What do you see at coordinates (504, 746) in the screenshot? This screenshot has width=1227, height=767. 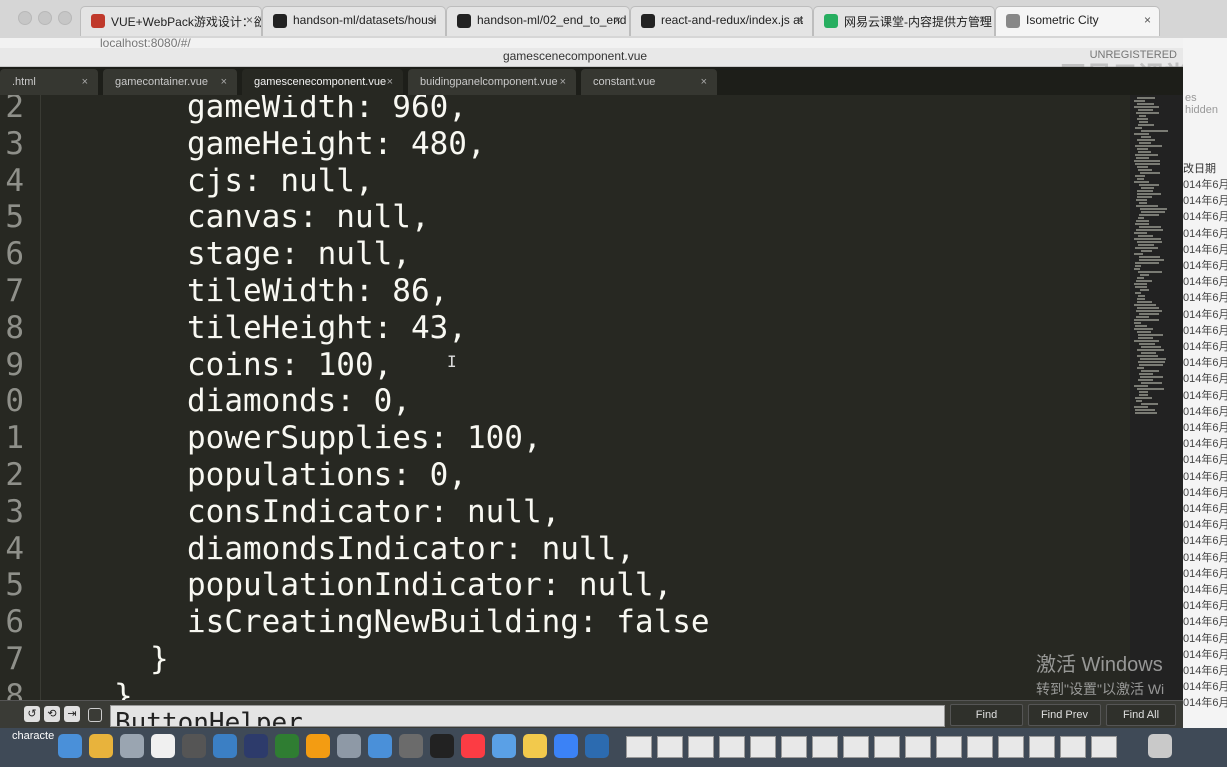 I see `photos-icon` at bounding box center [504, 746].